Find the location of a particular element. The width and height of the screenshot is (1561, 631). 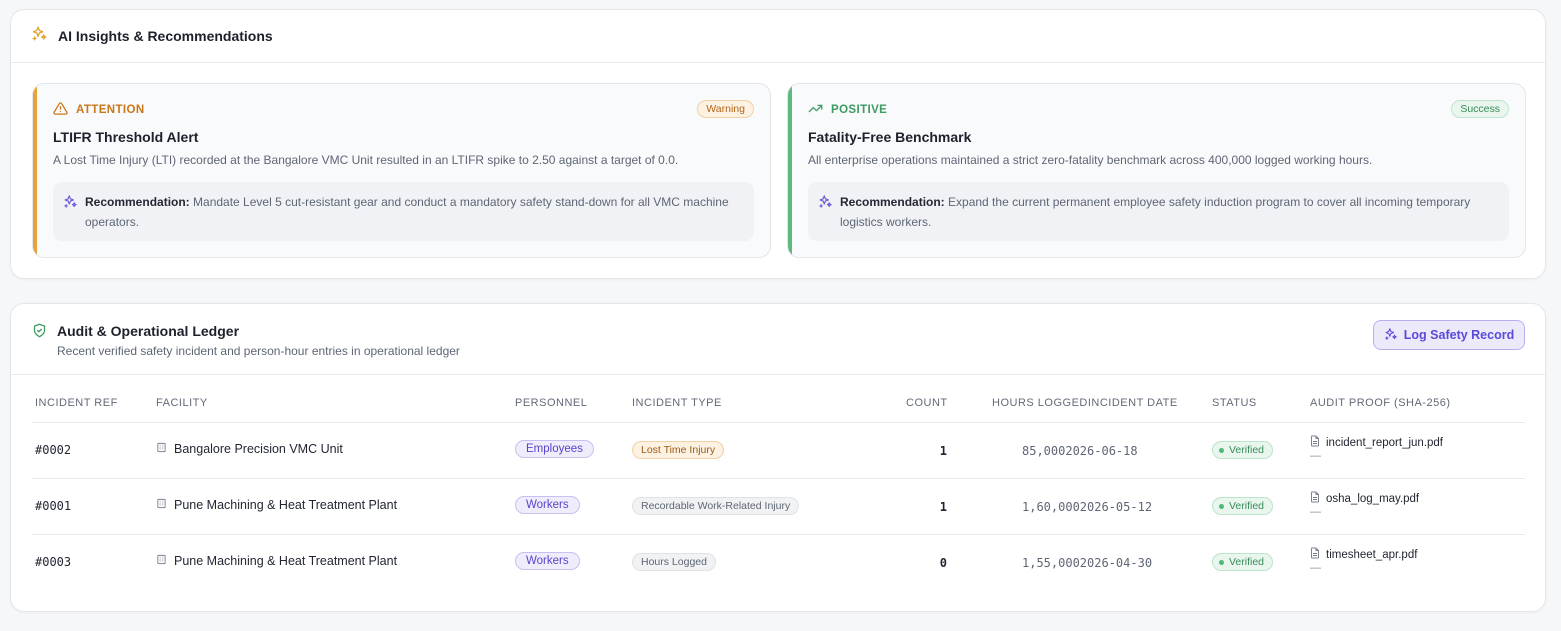

incident-ref: #0003 is located at coordinates (53, 562).